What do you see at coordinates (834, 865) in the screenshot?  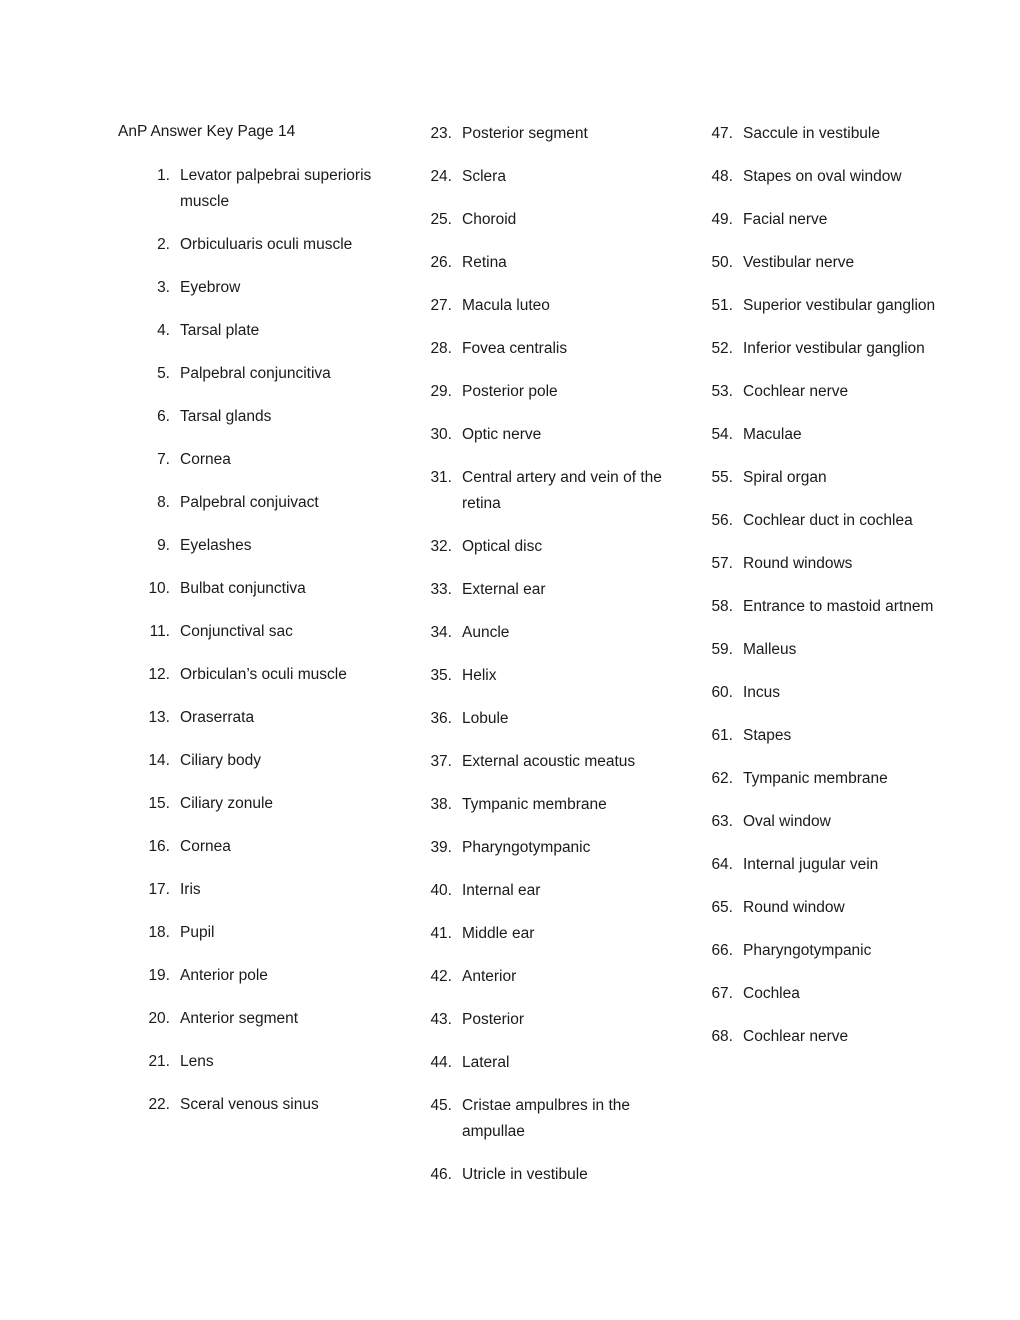 I see `answer-item: 64. Internal jugular vein` at bounding box center [834, 865].